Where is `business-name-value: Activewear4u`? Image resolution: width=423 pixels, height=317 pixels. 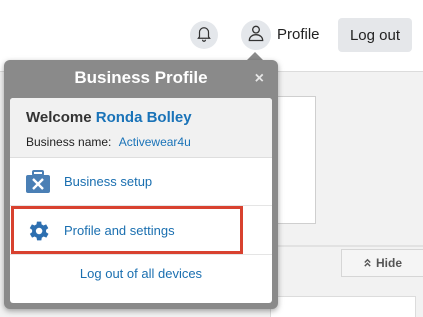 business-name-value: Activewear4u is located at coordinates (155, 142).